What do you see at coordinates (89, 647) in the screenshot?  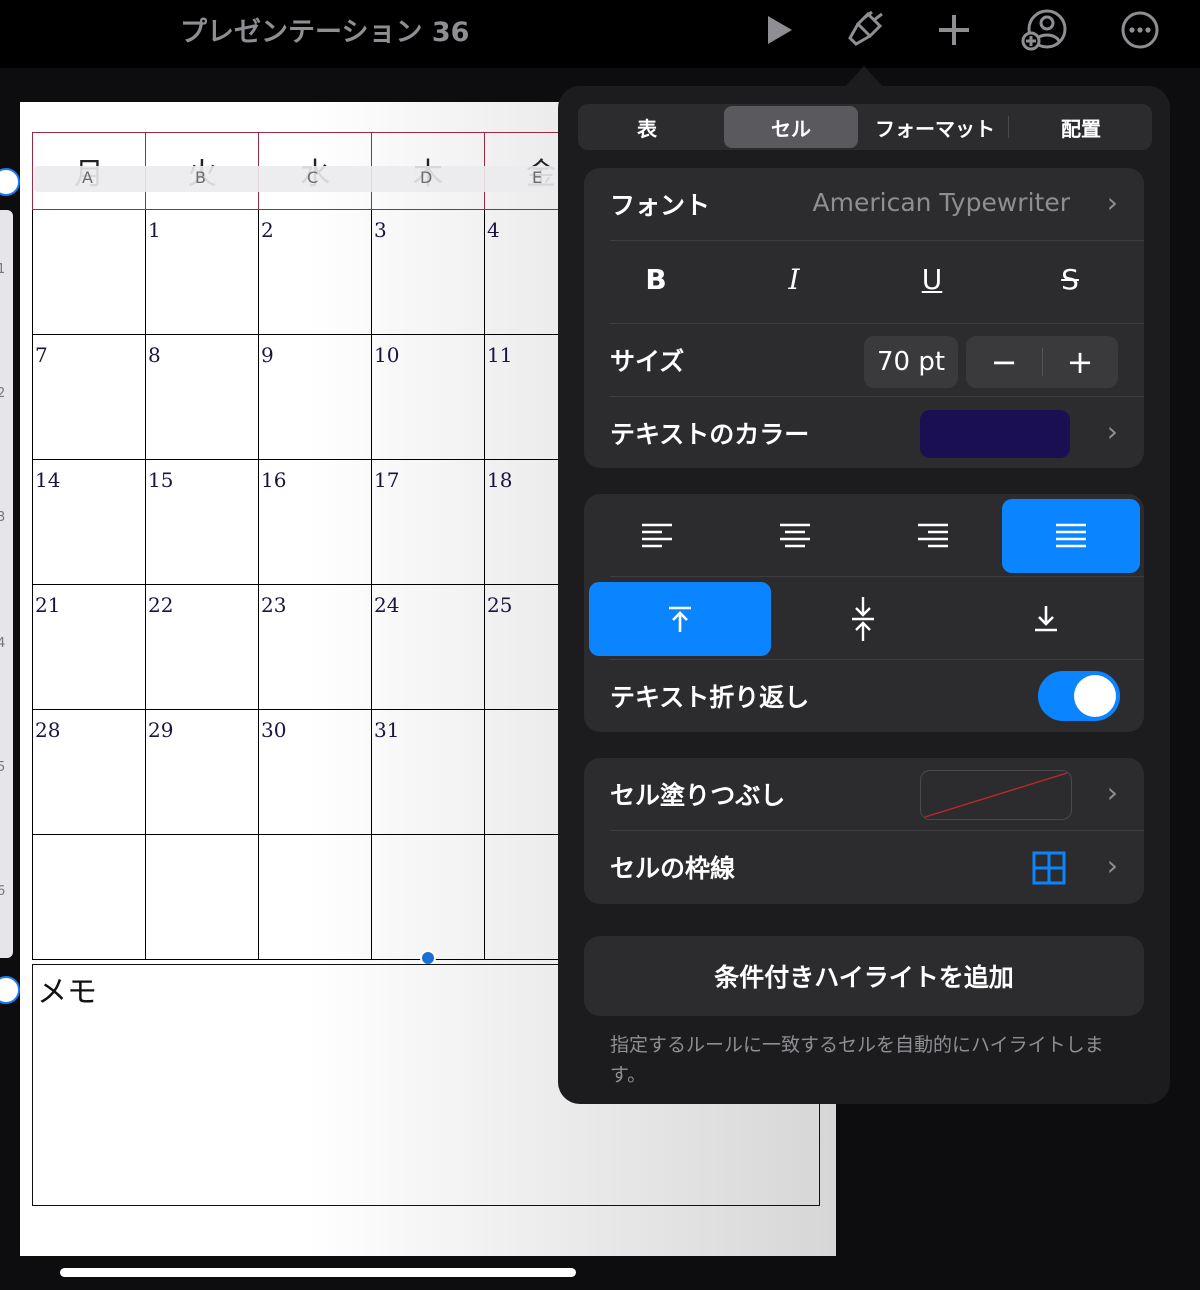 I see `table-cell: 21` at bounding box center [89, 647].